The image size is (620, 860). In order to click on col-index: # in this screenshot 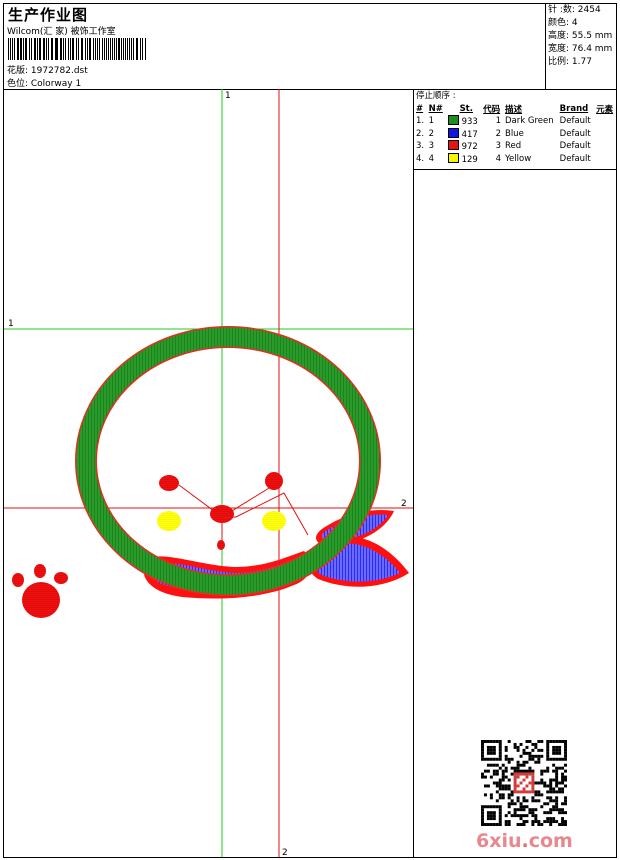, I will do `click(420, 108)`.